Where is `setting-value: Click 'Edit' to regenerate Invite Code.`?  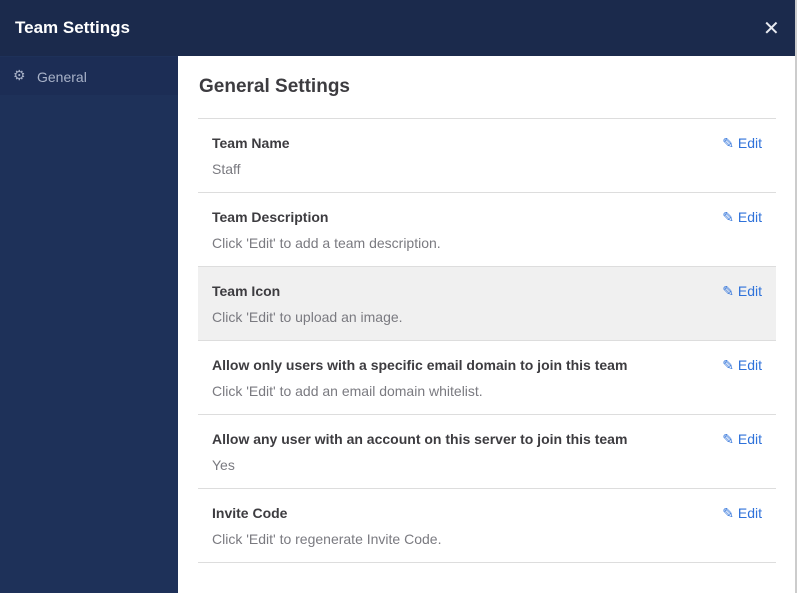
setting-value: Click 'Edit' to regenerate Invite Code. is located at coordinates (327, 539).